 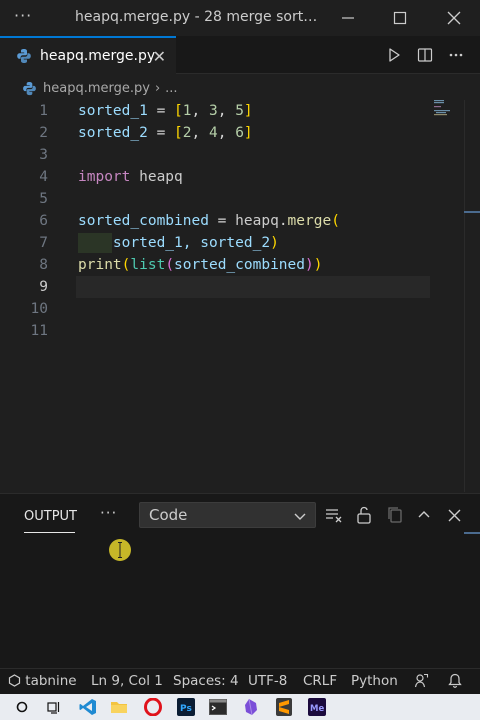 I want to click on open-in-editor-button, so click(x=395, y=515).